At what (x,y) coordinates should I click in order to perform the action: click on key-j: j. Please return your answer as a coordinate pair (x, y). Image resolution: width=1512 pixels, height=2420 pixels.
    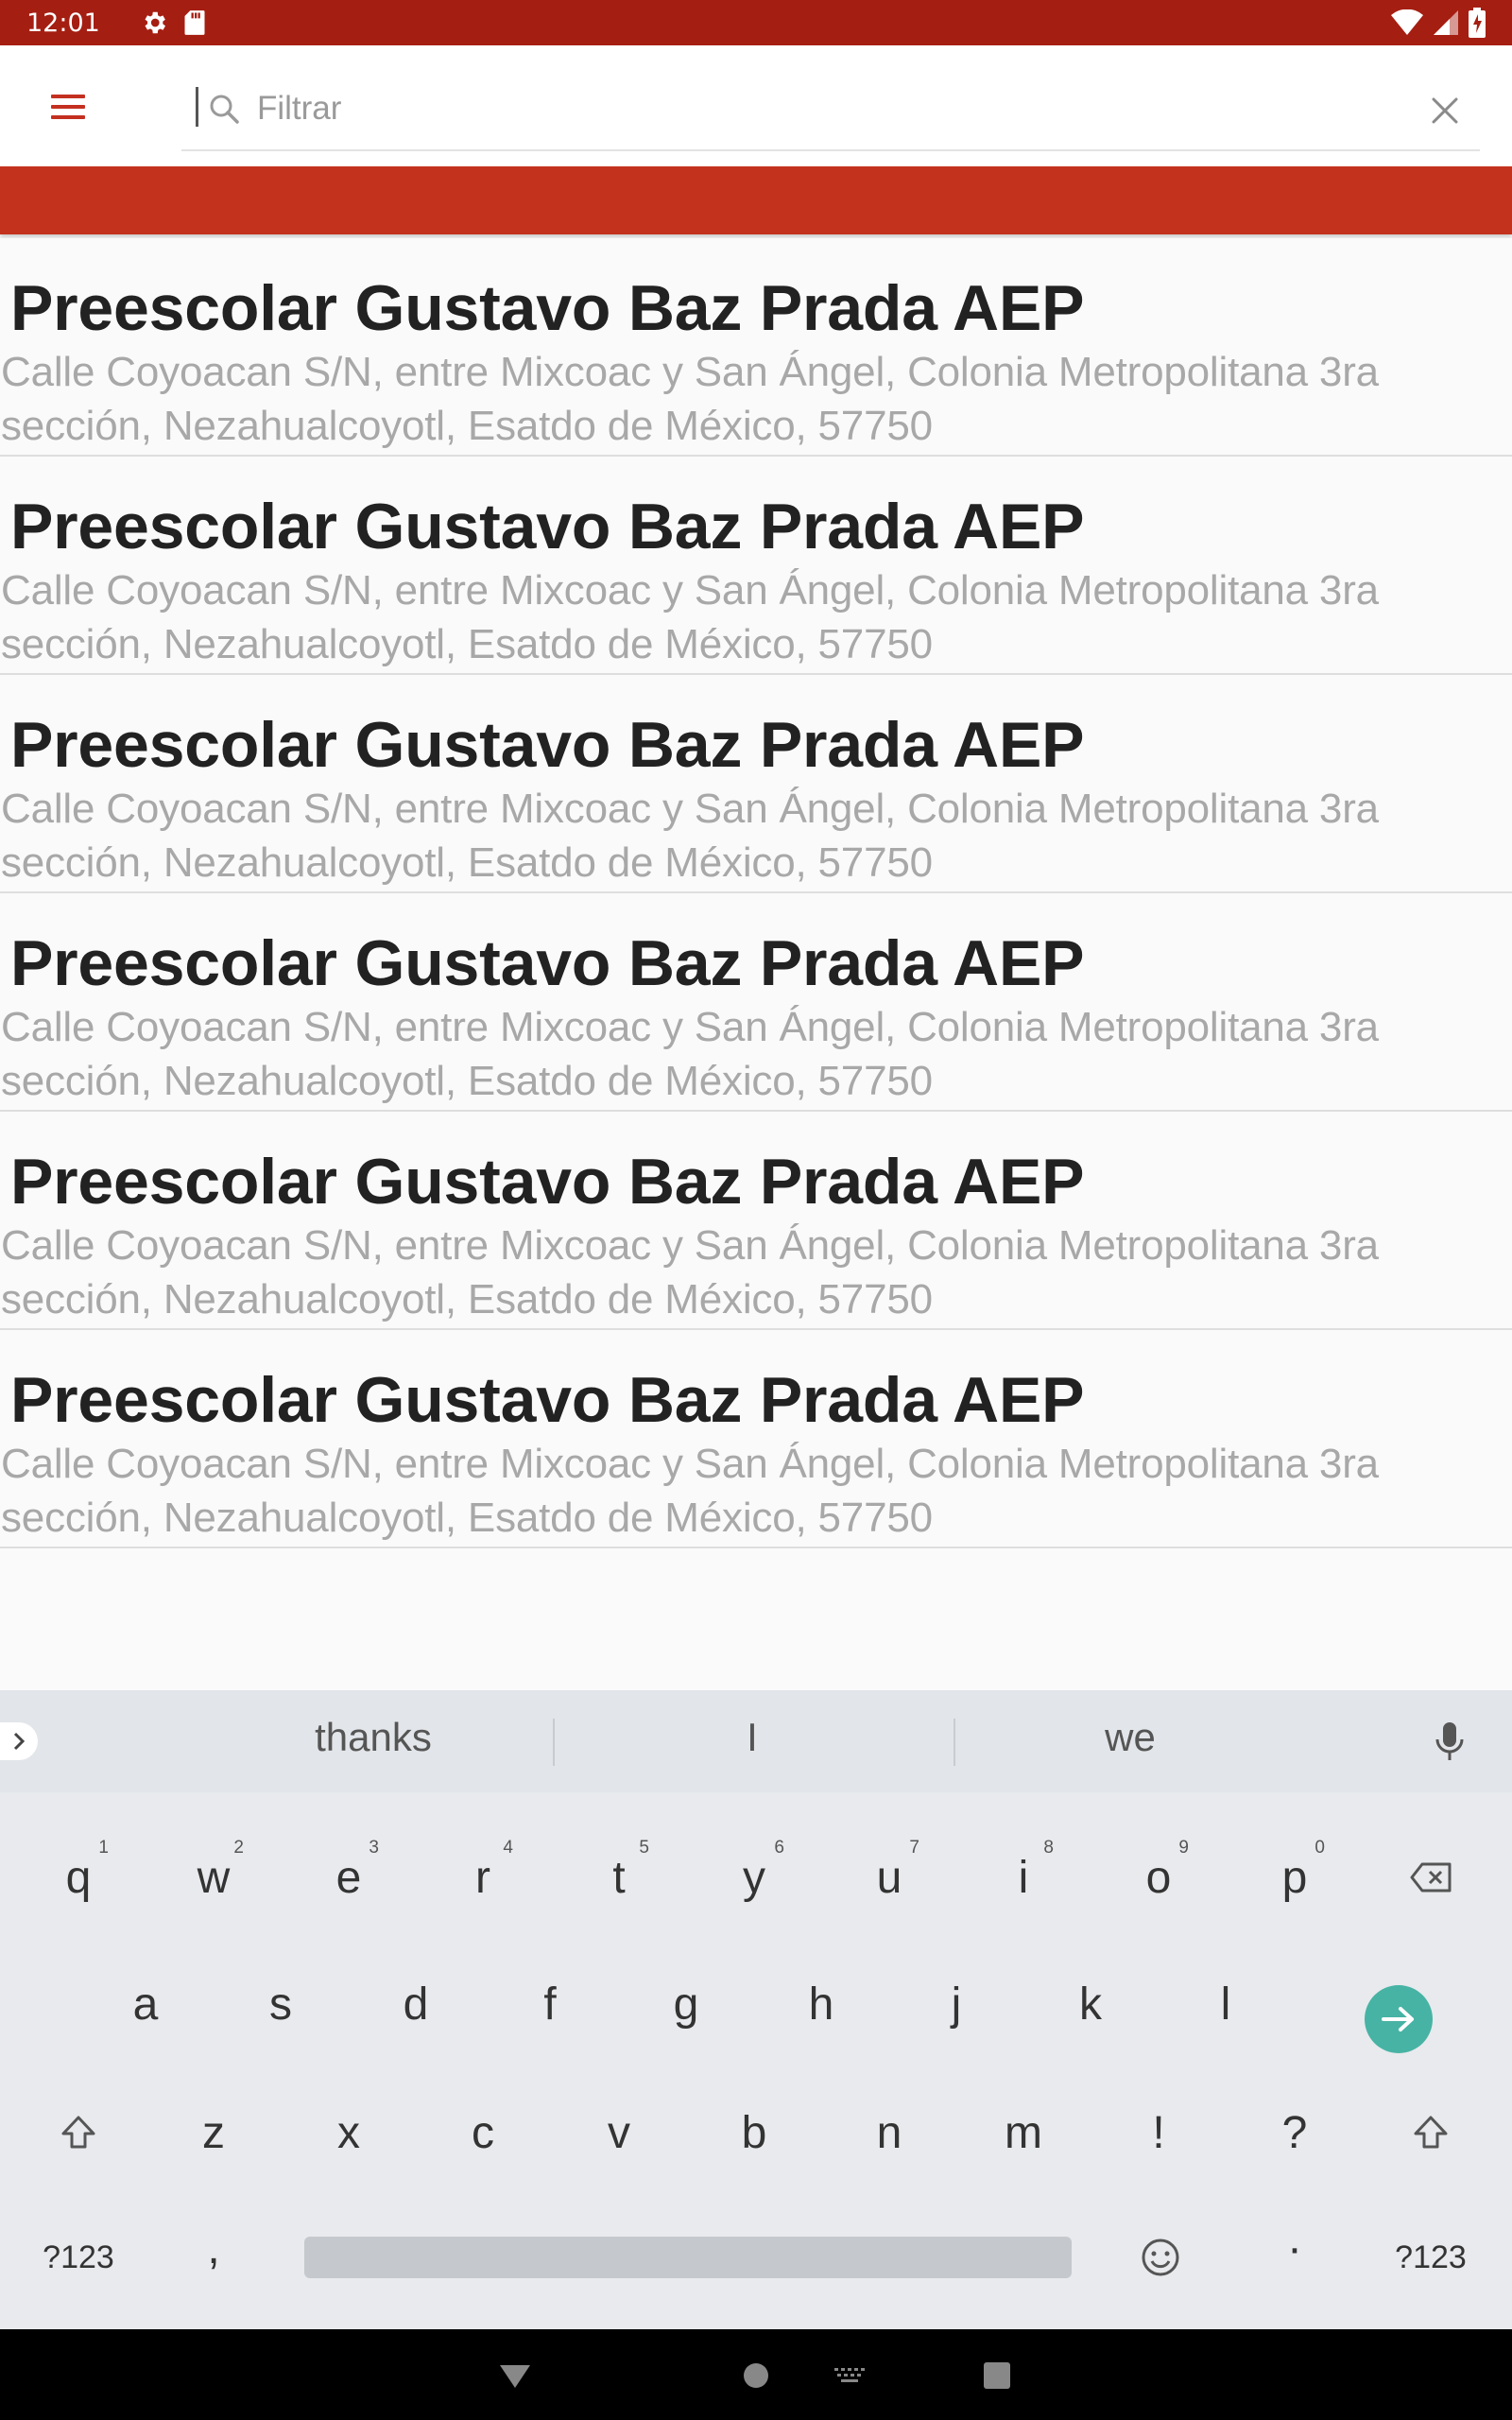
    Looking at the image, I should click on (956, 2004).